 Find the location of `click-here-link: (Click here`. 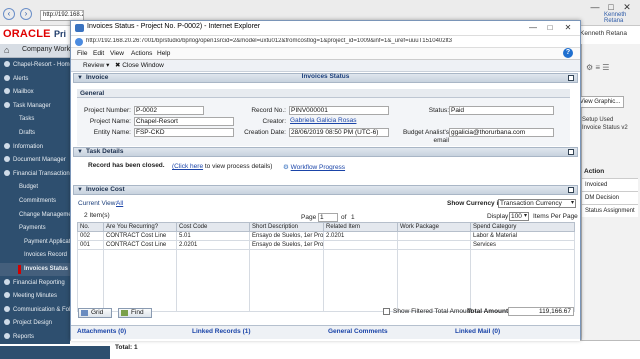

click-here-link: (Click here is located at coordinates (187, 166).